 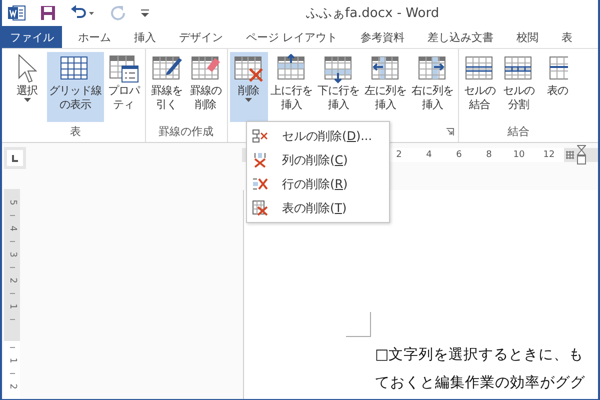 I want to click on cursor-icon, so click(x=27, y=69).